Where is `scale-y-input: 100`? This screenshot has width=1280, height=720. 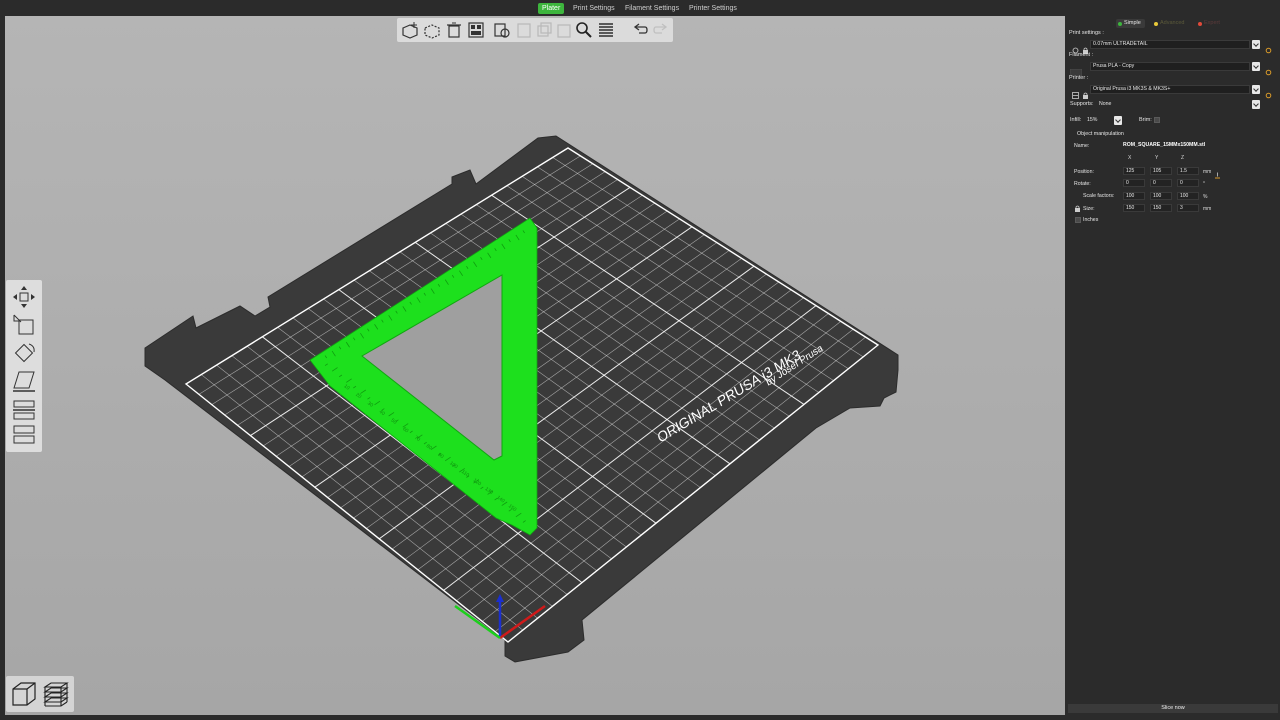 scale-y-input: 100 is located at coordinates (1161, 196).